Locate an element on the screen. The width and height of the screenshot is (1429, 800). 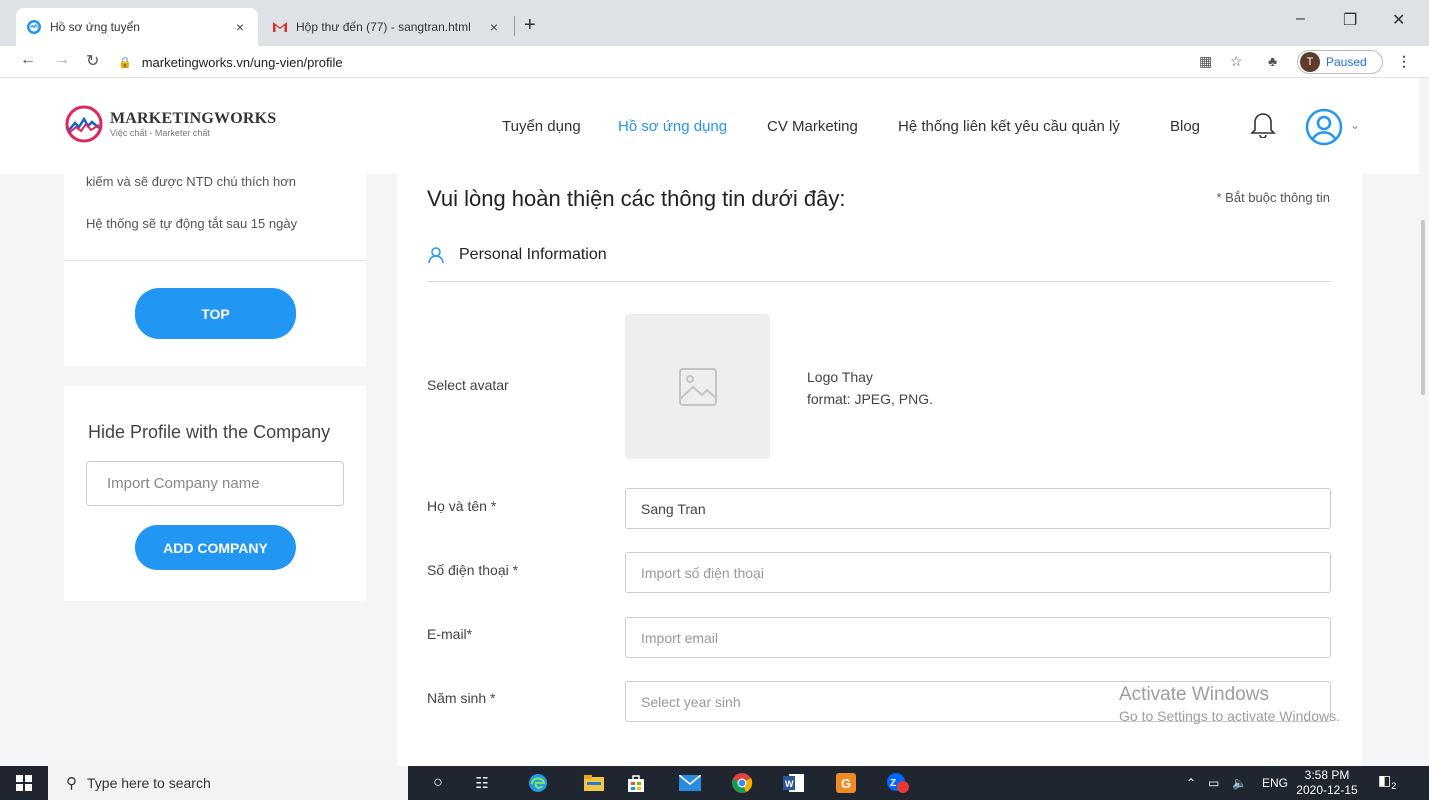
nav-cv-marketing: CV Marketing is located at coordinates (812, 126).